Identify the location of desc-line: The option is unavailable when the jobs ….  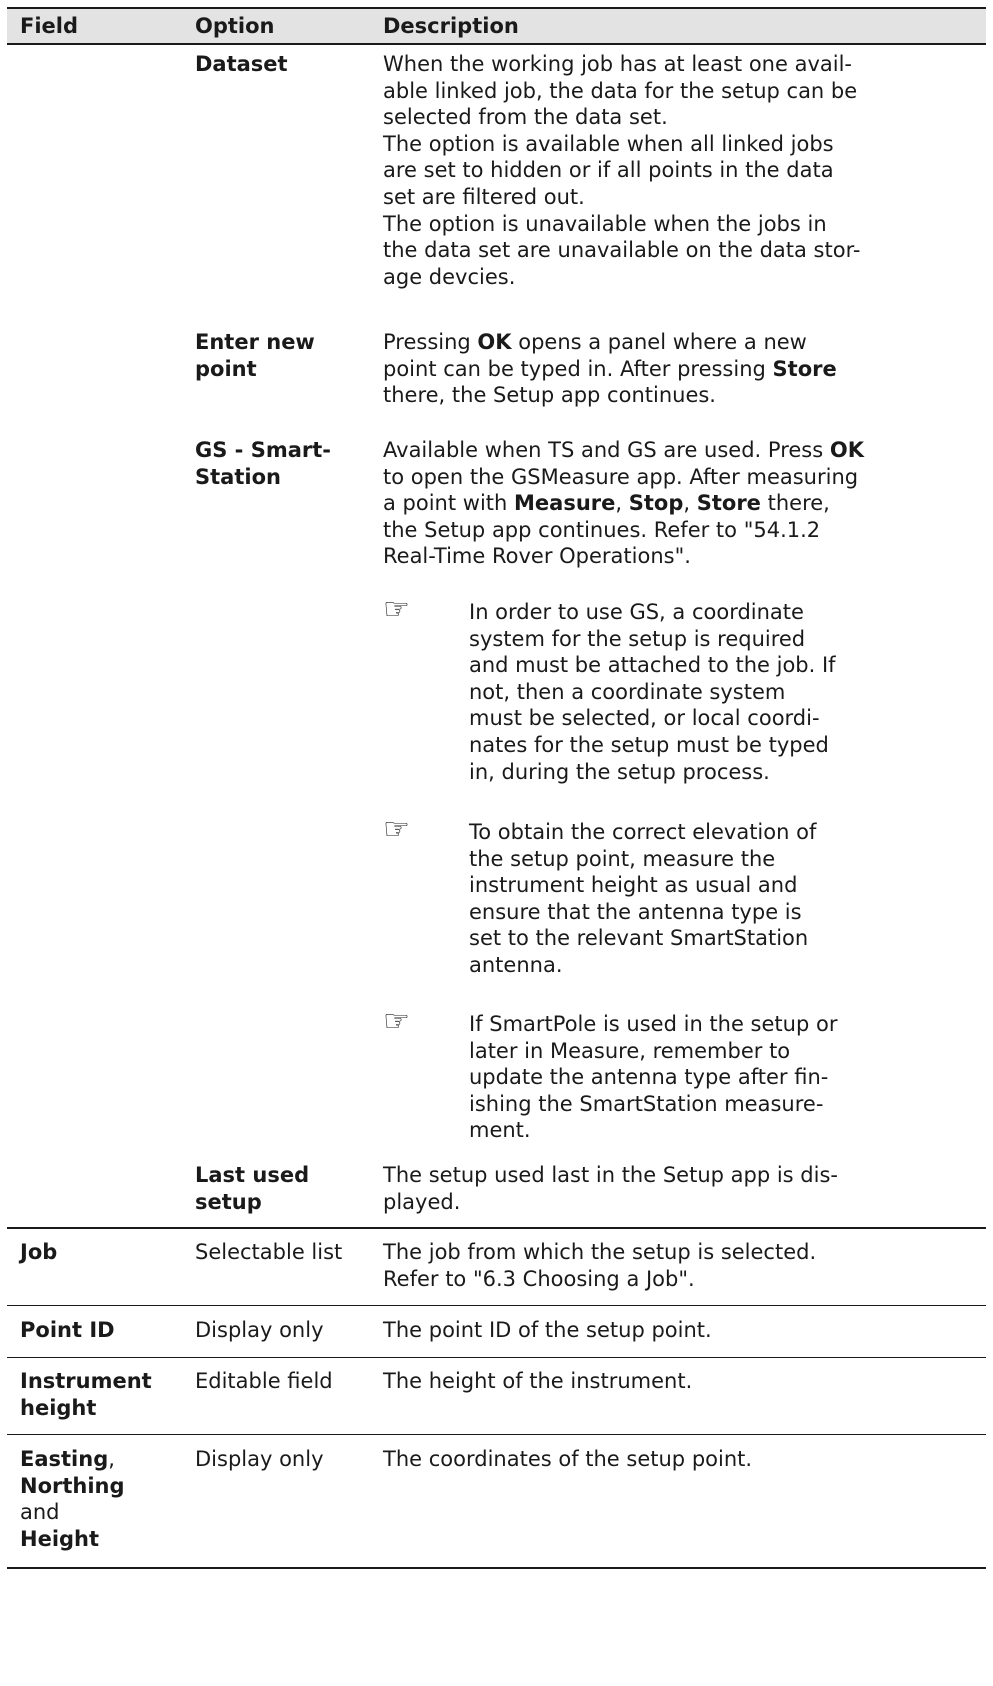
(605, 223).